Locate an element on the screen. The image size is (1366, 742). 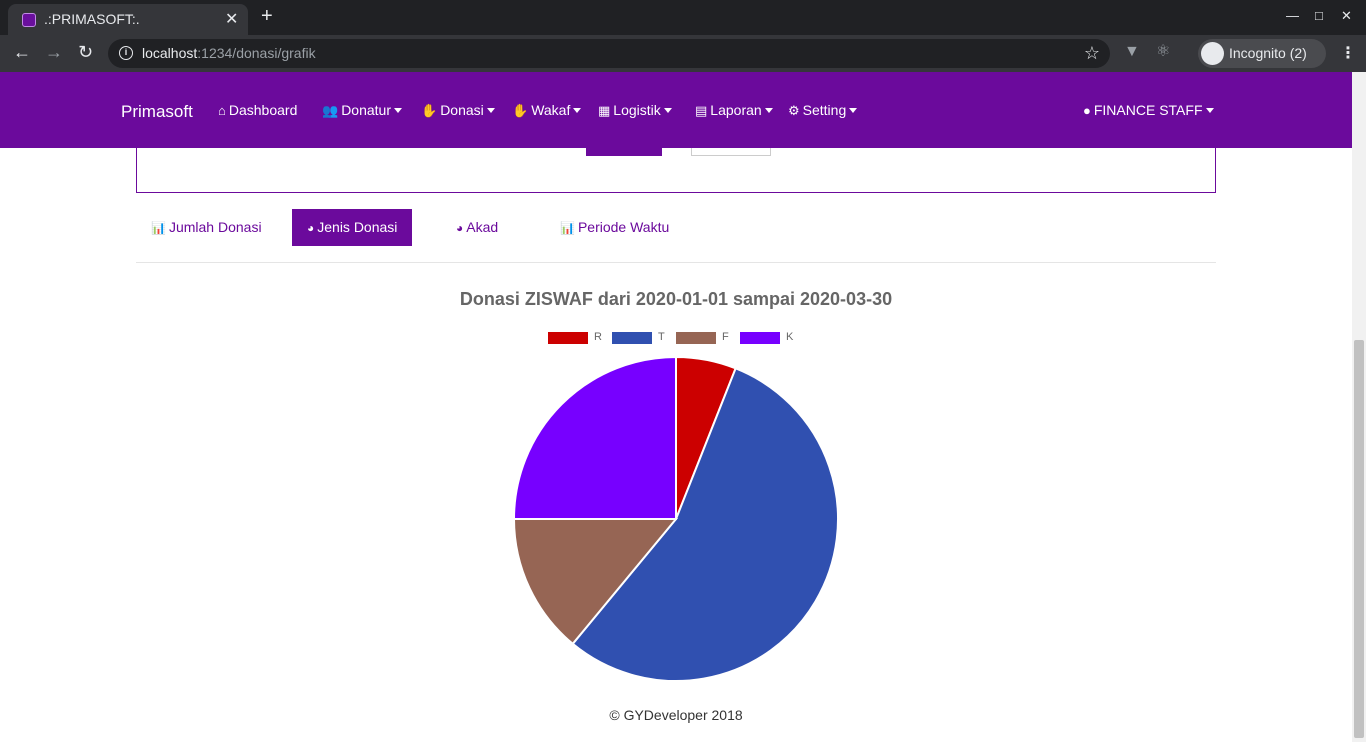
nav-wakaf: ✋ Wakaf is located at coordinates (547, 110).